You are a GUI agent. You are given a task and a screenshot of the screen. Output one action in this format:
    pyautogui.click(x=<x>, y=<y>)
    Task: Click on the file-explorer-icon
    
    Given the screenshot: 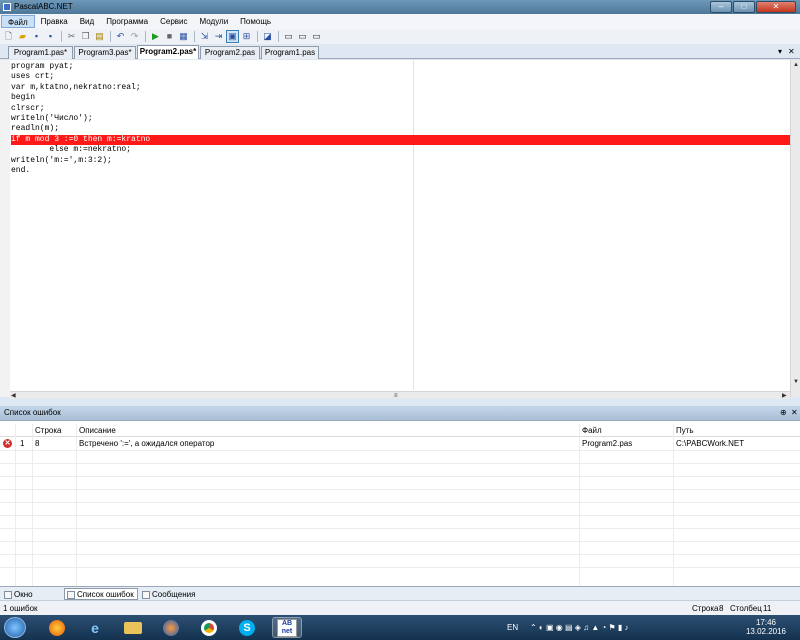 What is the action you would take?
    pyautogui.click(x=133, y=627)
    